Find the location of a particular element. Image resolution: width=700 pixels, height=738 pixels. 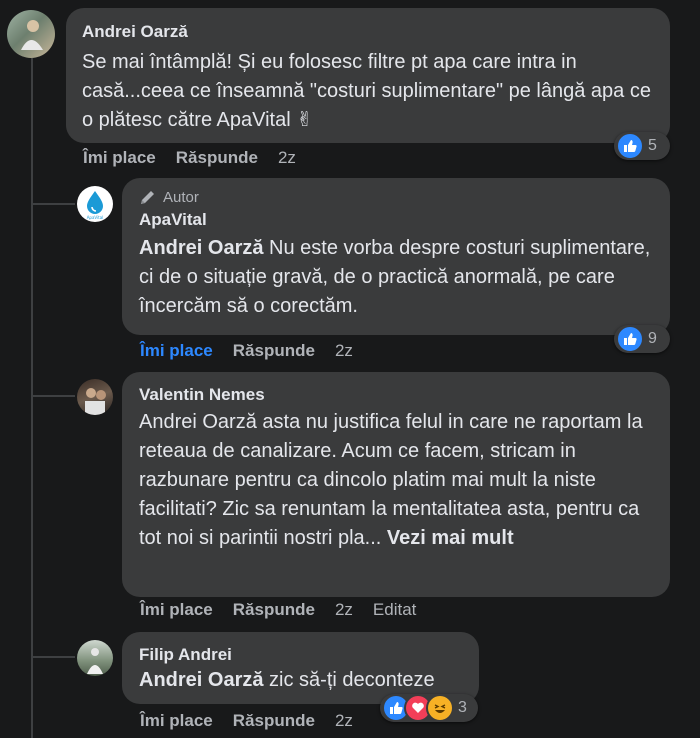

reaction-count: 3 is located at coordinates (462, 707).